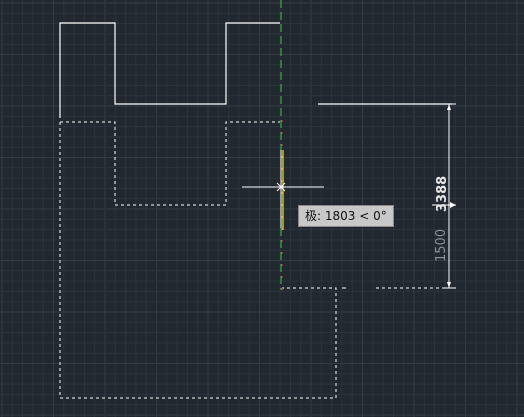 The width and height of the screenshot is (524, 417). I want to click on solid-upper-profile, so click(169, 70).